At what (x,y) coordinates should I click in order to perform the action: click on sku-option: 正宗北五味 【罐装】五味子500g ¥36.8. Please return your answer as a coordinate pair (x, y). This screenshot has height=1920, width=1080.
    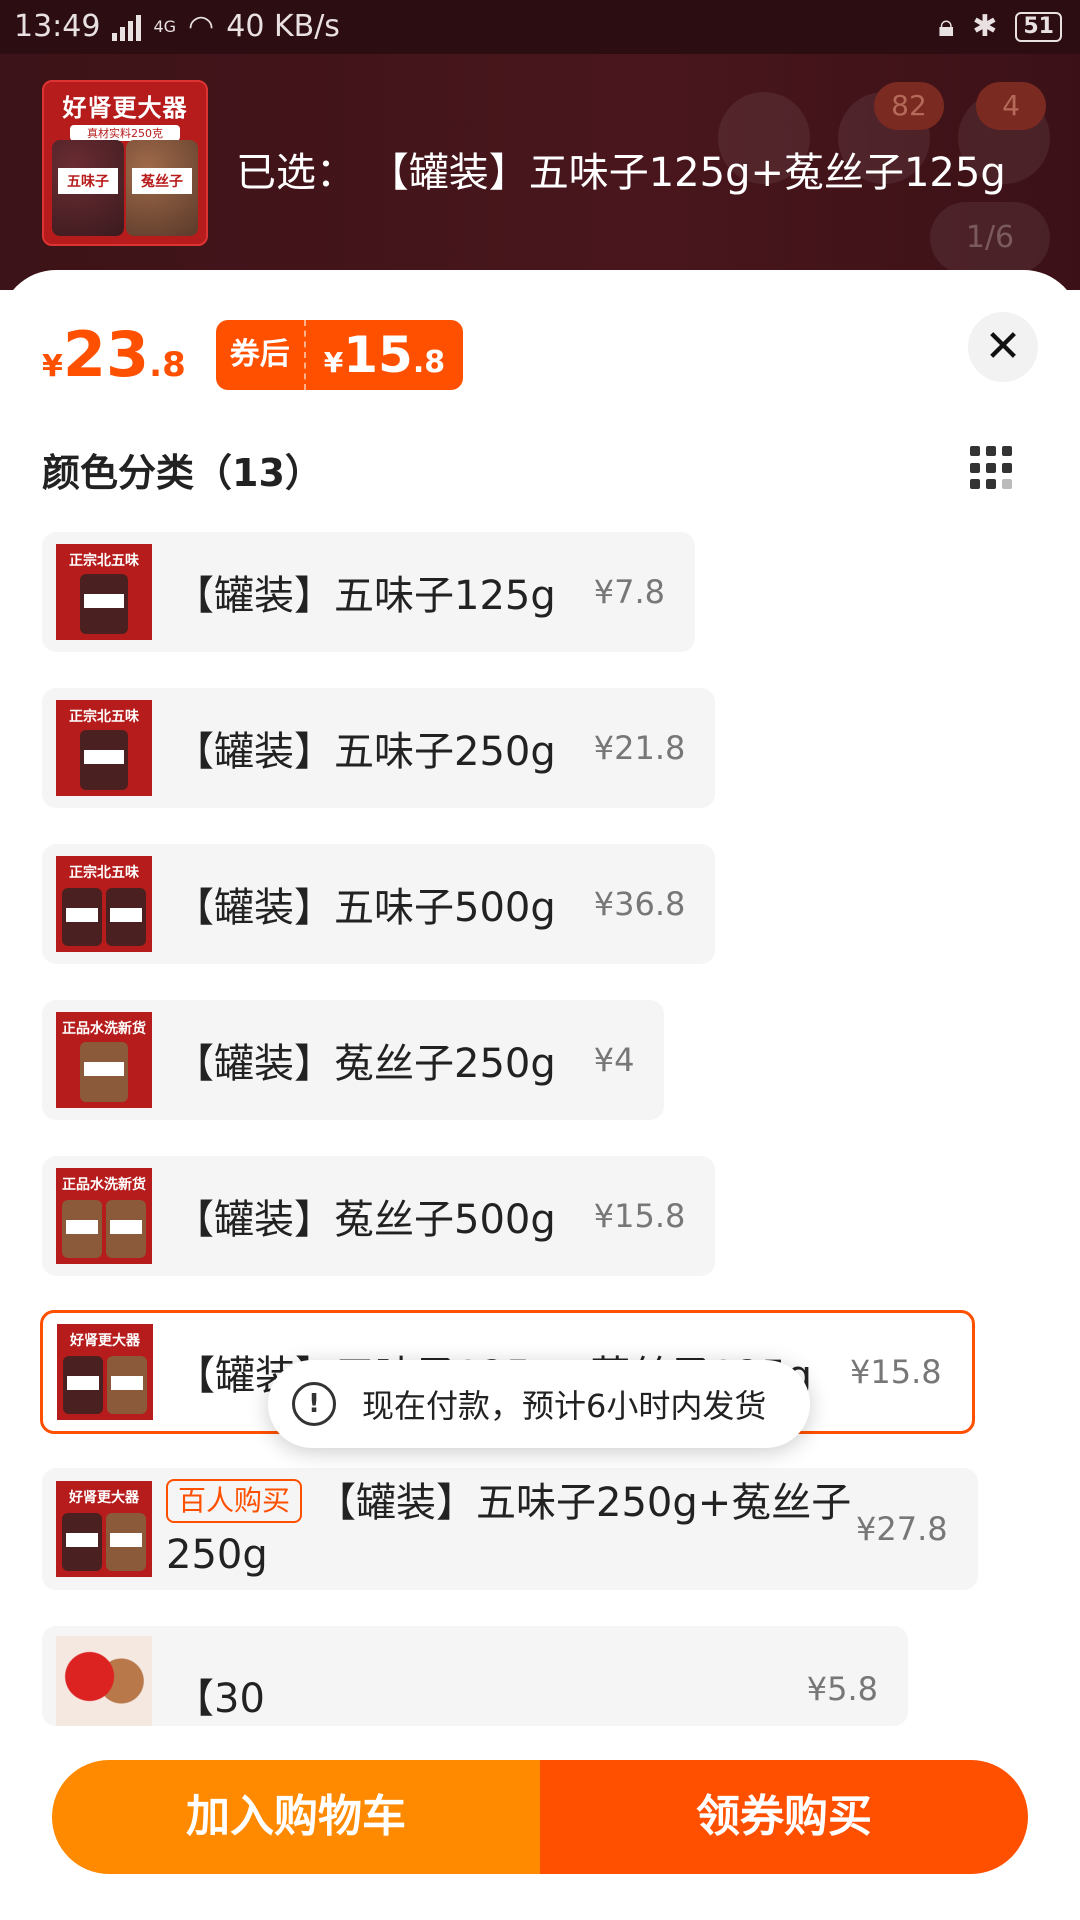
    Looking at the image, I should click on (379, 904).